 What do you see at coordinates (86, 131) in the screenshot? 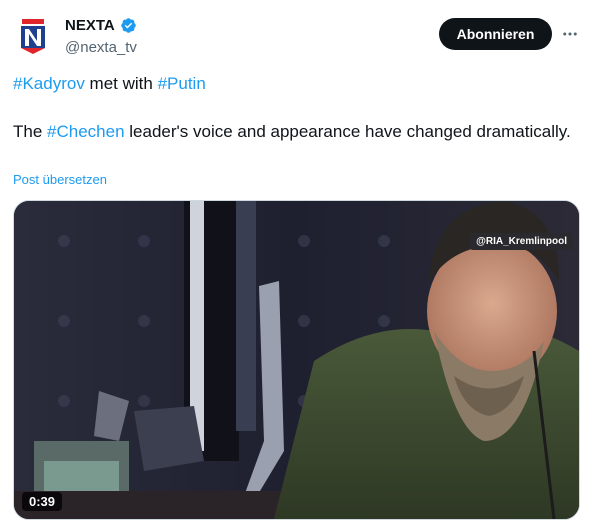
I see `hashtag-chechen: #Chechen` at bounding box center [86, 131].